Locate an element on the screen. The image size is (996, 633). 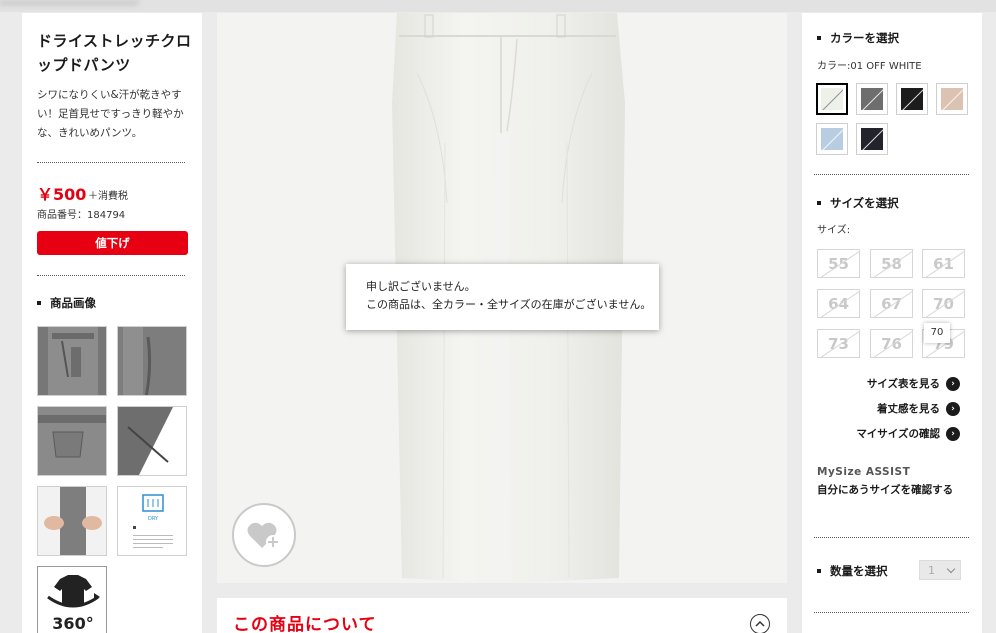
color-swatch-navy is located at coordinates (872, 139).